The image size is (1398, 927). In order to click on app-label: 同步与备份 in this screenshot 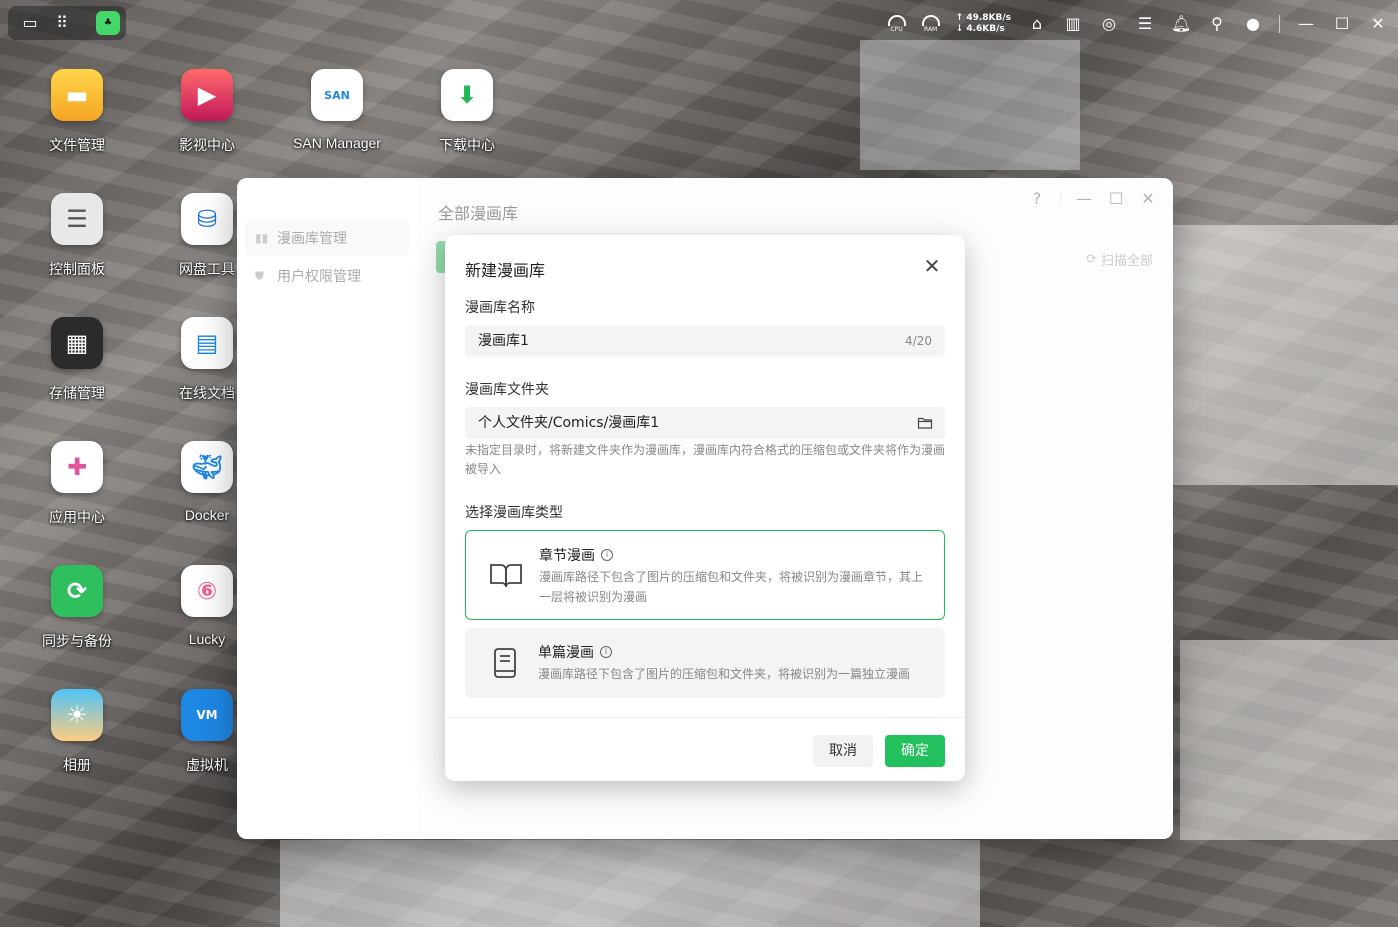, I will do `click(77, 641)`.